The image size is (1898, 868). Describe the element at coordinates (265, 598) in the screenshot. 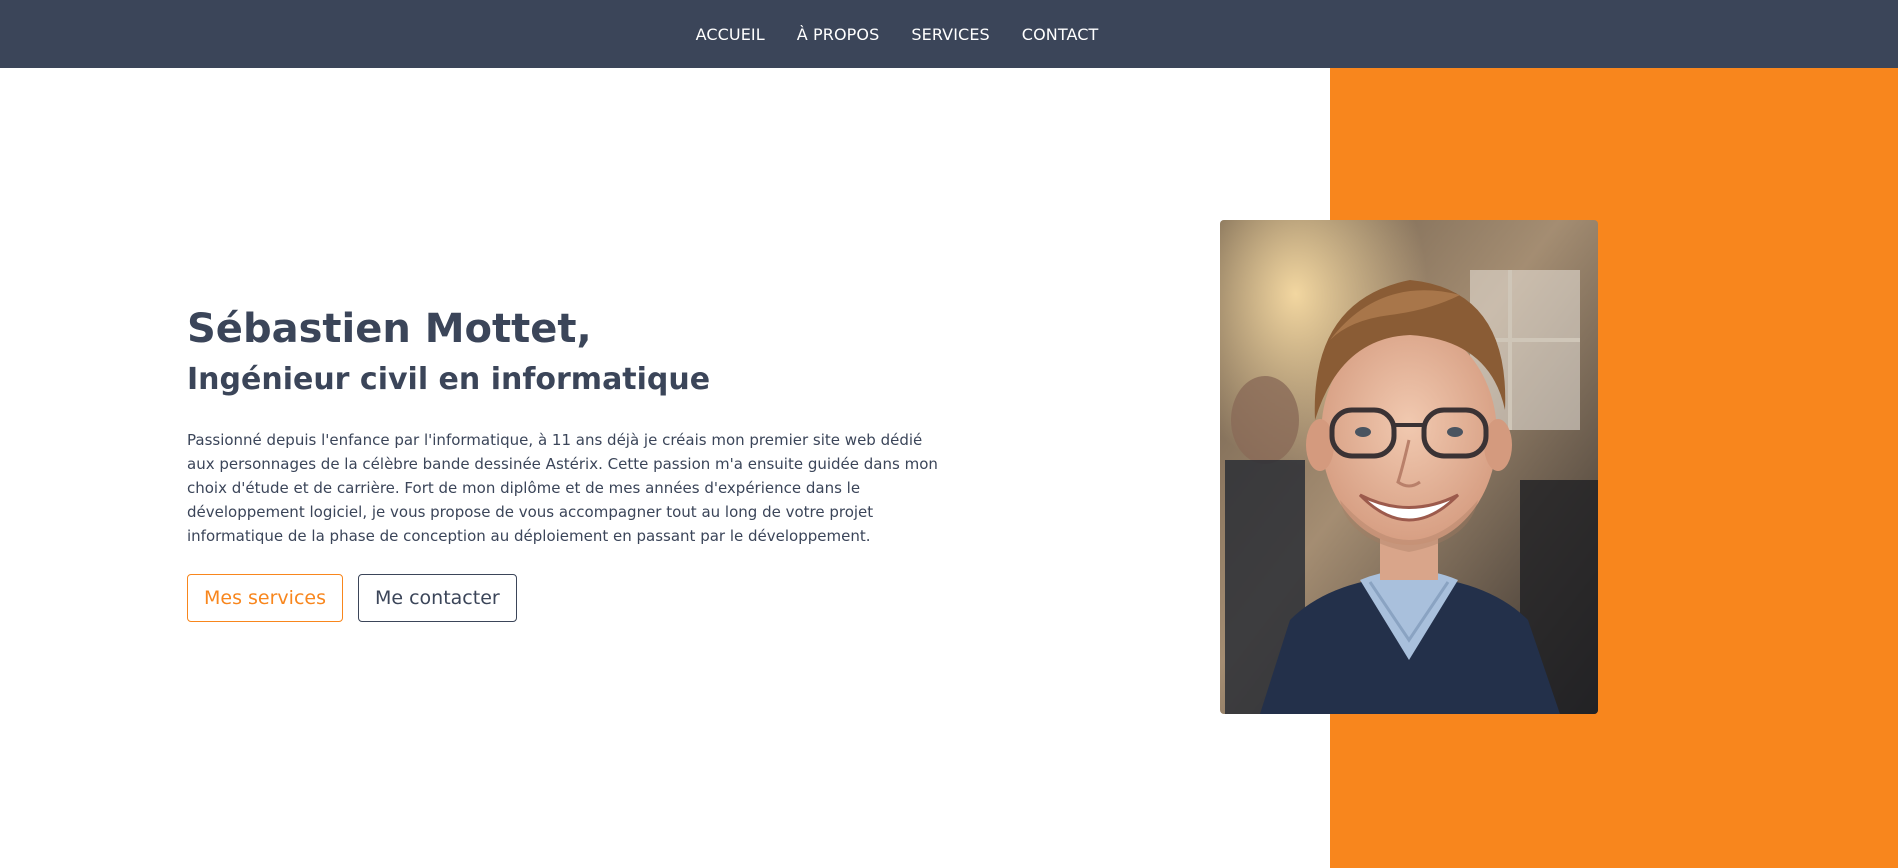

I see `services-button: Mes services` at that location.